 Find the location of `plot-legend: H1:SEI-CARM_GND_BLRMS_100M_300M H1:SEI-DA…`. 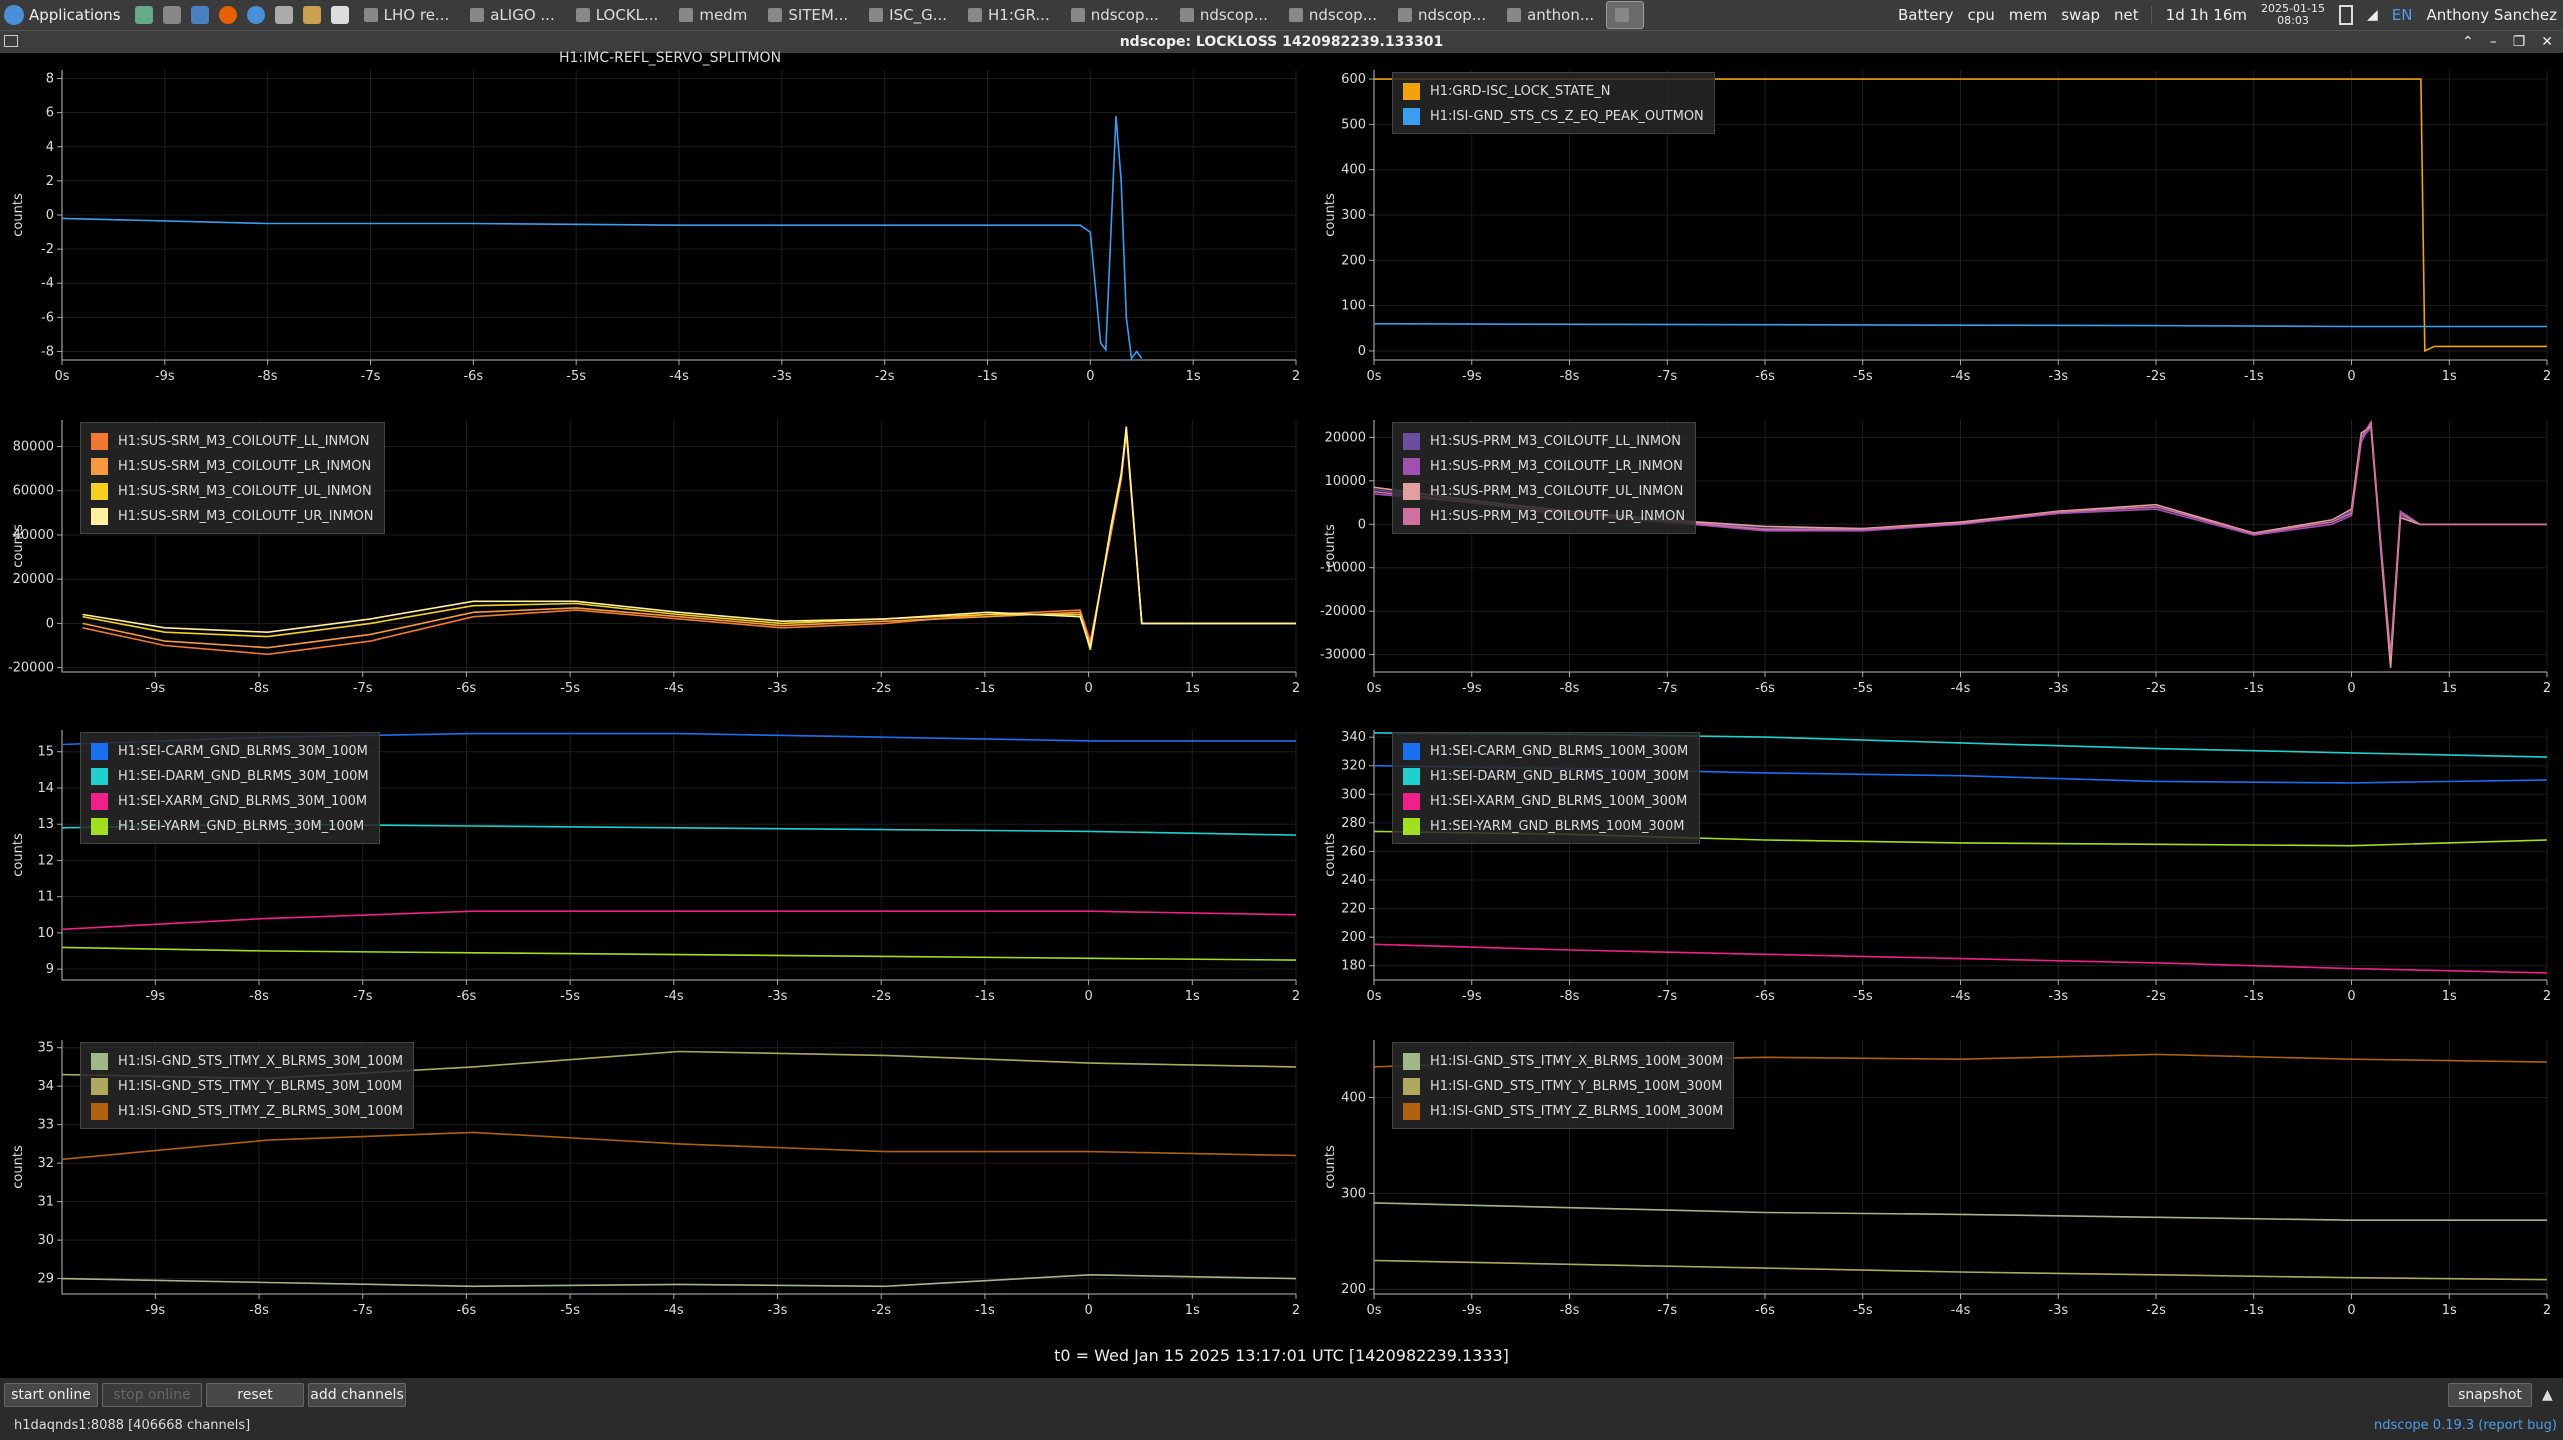

plot-legend: H1:SEI-CARM_GND_BLRMS_100M_300M H1:SEI-DA… is located at coordinates (1546, 788).